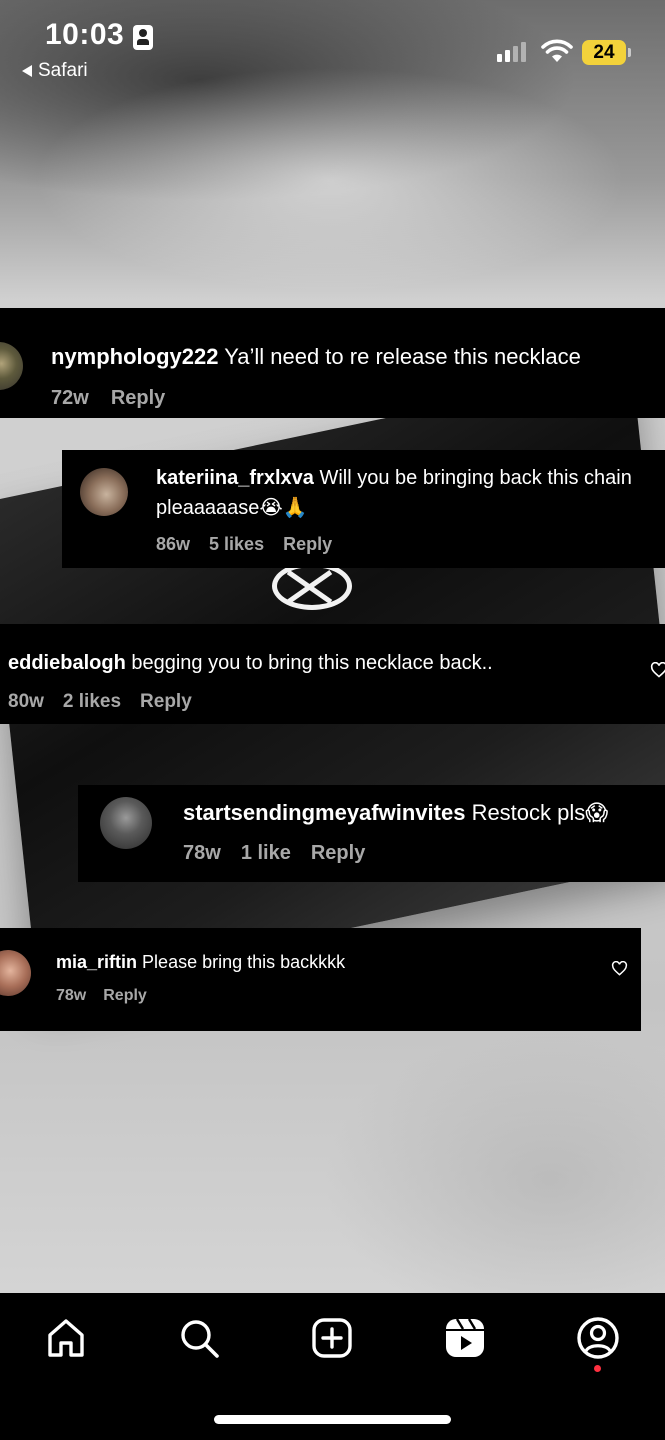 Image resolution: width=665 pixels, height=1440 pixels. What do you see at coordinates (606, 52) in the screenshot?
I see `battery-indicator: 24` at bounding box center [606, 52].